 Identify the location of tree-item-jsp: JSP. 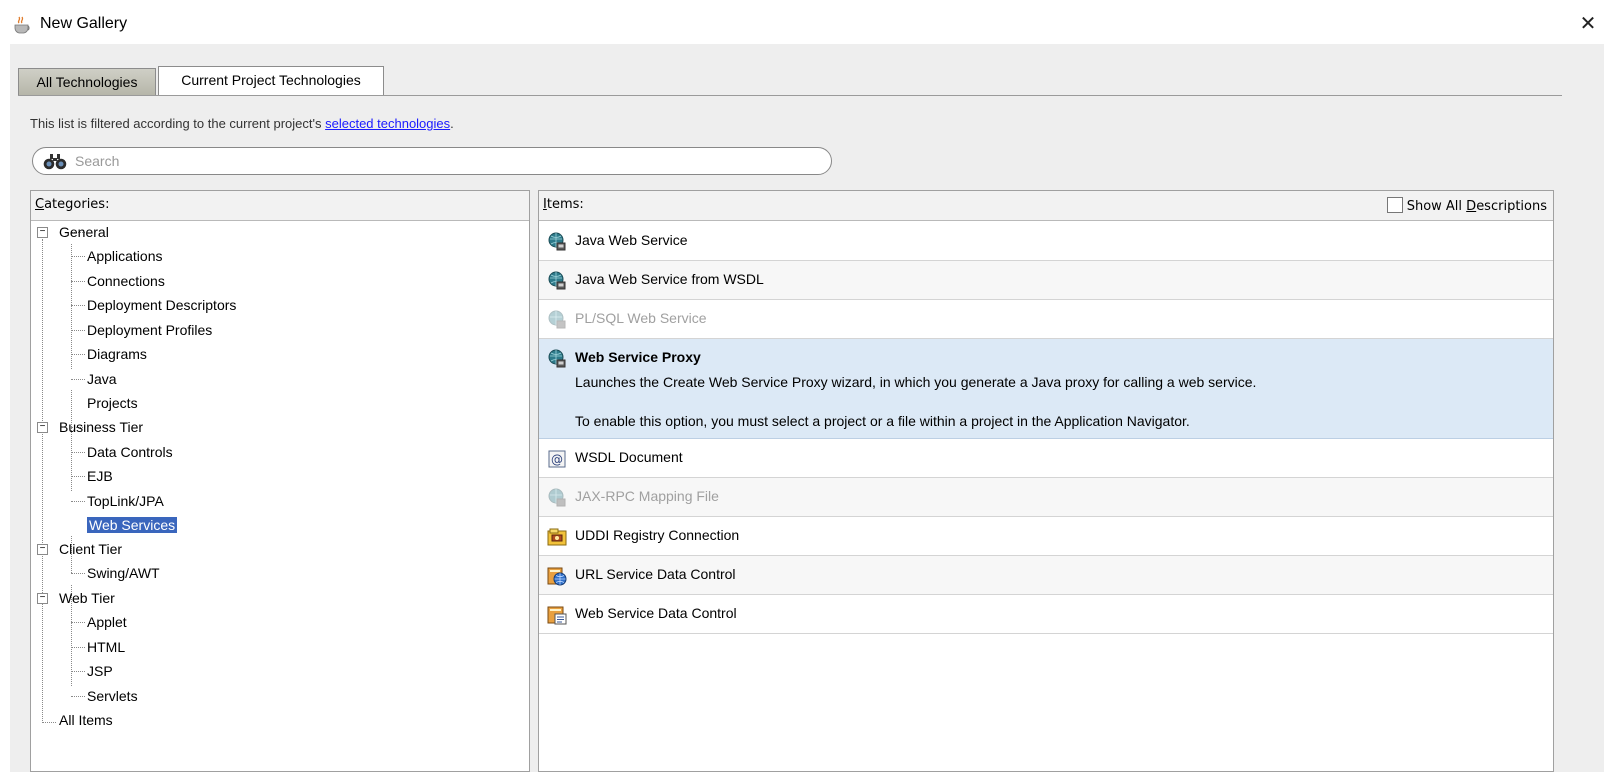
(100, 671).